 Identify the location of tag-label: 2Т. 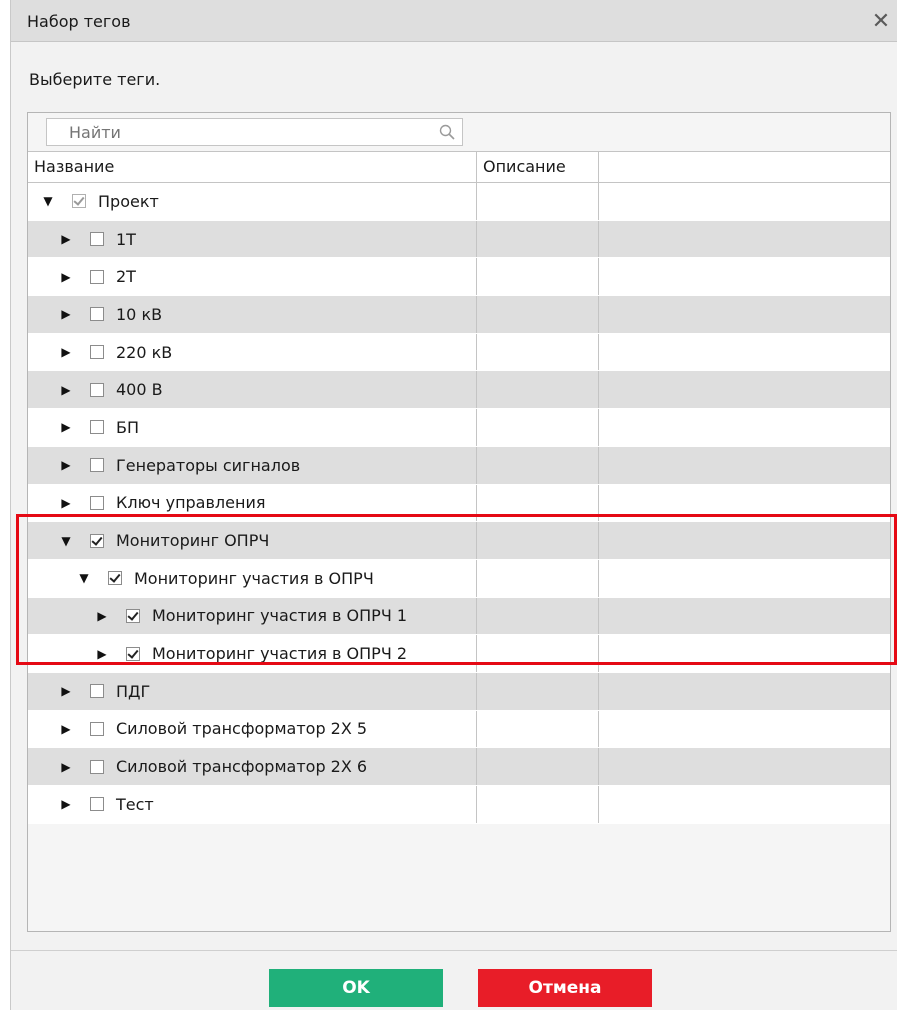
(126, 277).